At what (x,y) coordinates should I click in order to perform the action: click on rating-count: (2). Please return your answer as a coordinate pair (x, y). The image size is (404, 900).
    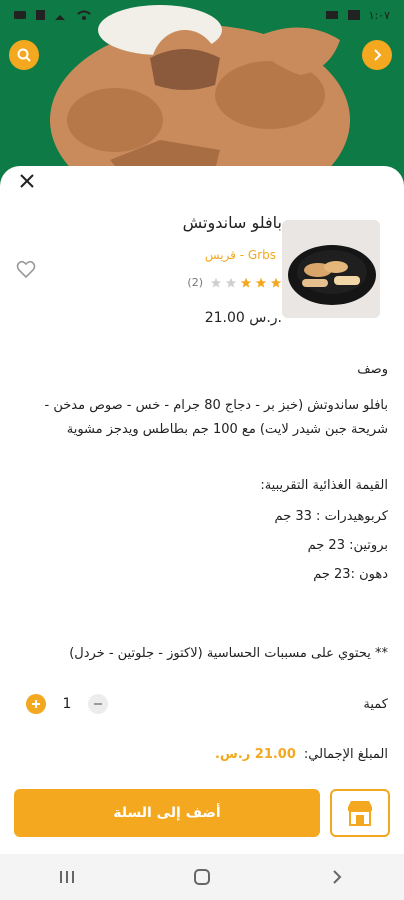
    Looking at the image, I should click on (195, 282).